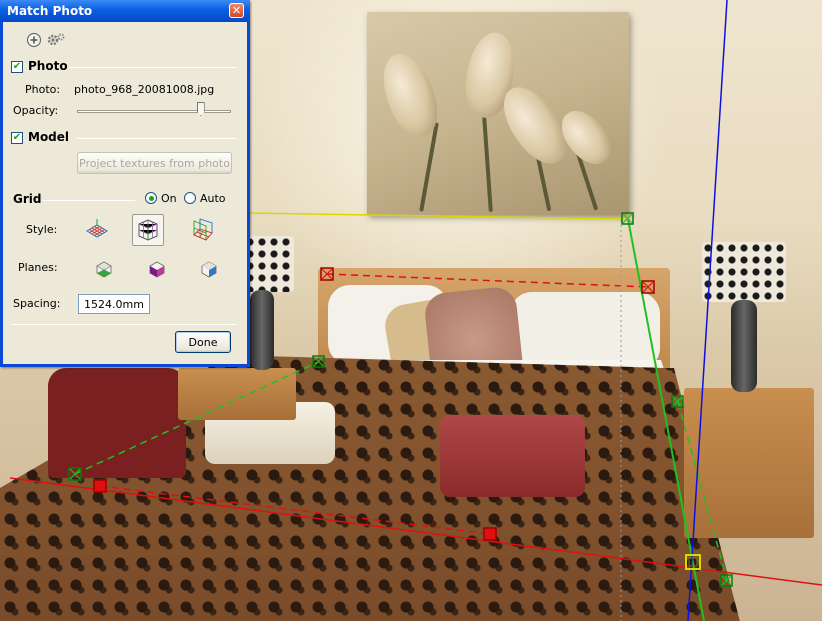  What do you see at coordinates (48, 66) in the screenshot?
I see `photo-section-label: Photo` at bounding box center [48, 66].